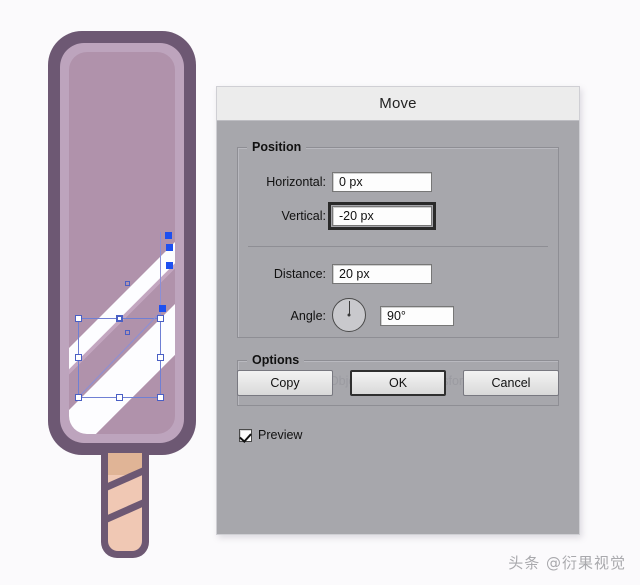  What do you see at coordinates (276, 360) in the screenshot?
I see `options-group-legend: Options` at bounding box center [276, 360].